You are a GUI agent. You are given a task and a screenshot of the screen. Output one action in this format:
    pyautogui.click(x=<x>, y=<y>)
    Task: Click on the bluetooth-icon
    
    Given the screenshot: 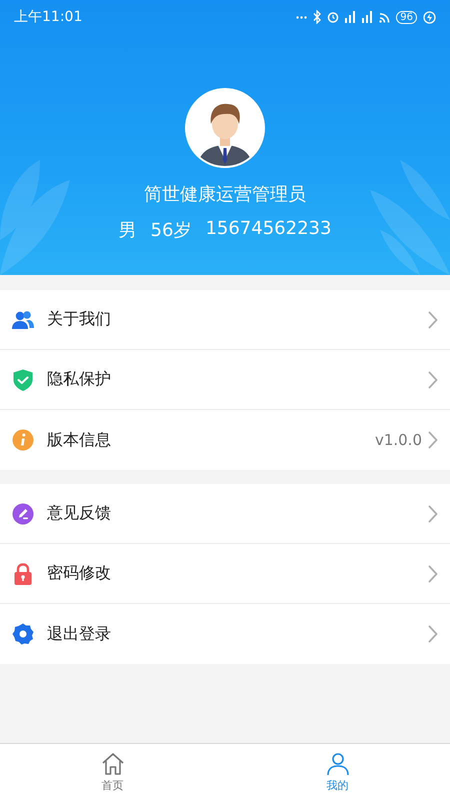 What is the action you would take?
    pyautogui.click(x=317, y=17)
    